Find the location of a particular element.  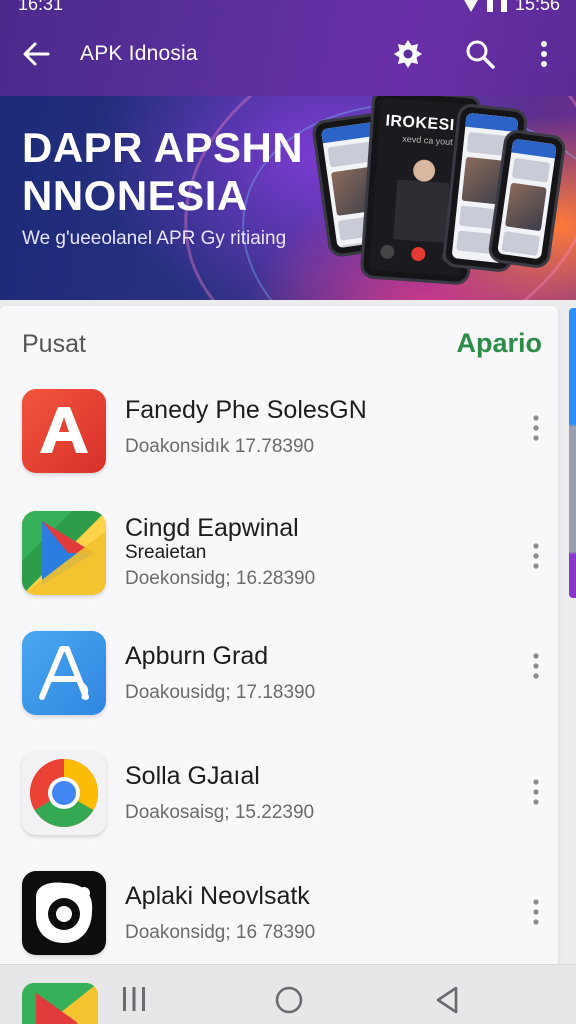

banner-heading-line2: NNONESIA is located at coordinates (135, 195).